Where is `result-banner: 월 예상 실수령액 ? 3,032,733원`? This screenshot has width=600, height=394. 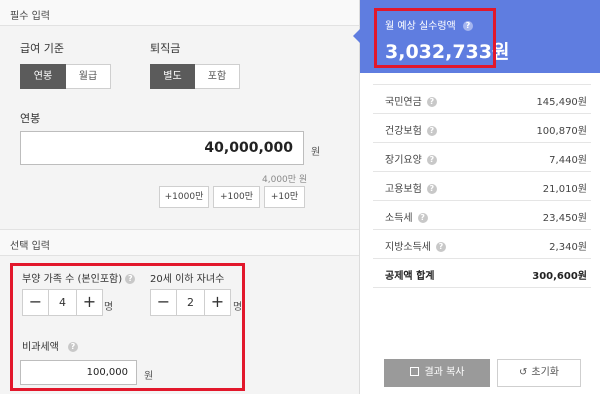
result-banner: 월 예상 실수령액 ? 3,032,733원 is located at coordinates (476, 36).